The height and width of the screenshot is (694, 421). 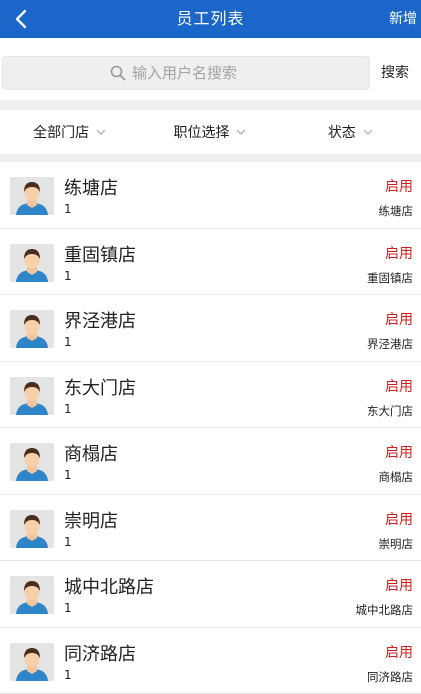 I want to click on employee-store: 界泾港店, so click(x=390, y=344).